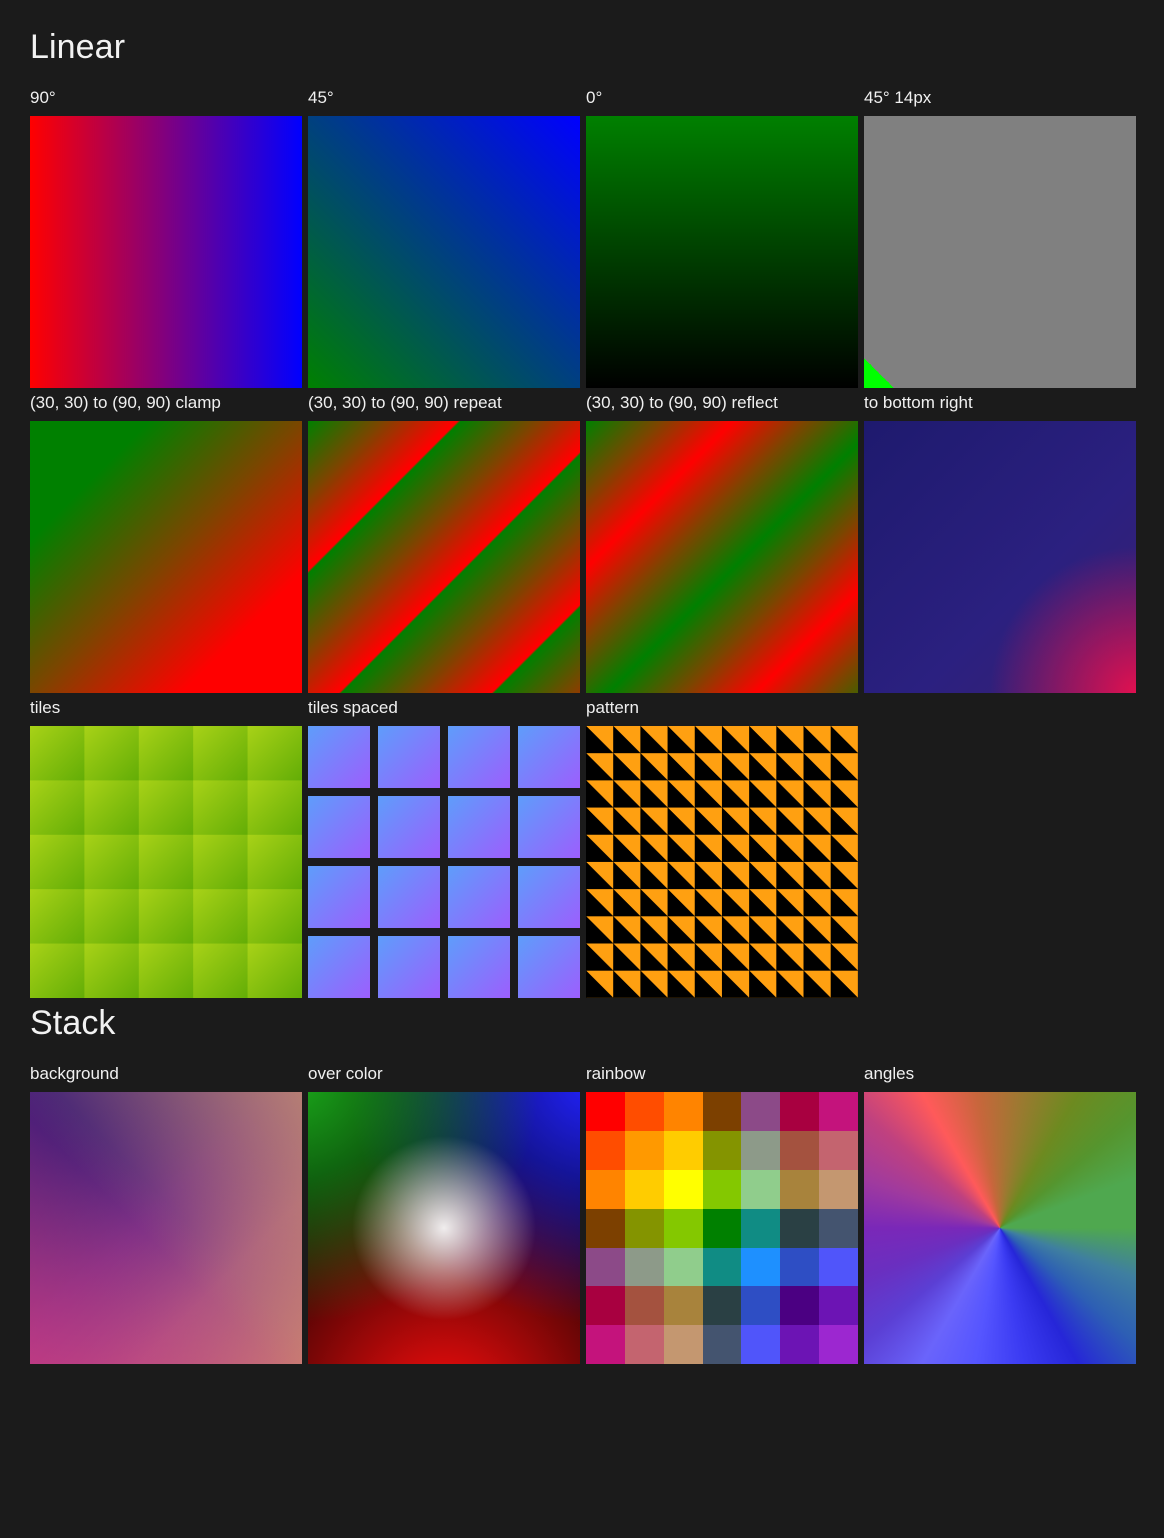 The height and width of the screenshot is (1538, 1164). I want to click on swatch-cell-tiles-spaced: tiles spaced, so click(444, 848).